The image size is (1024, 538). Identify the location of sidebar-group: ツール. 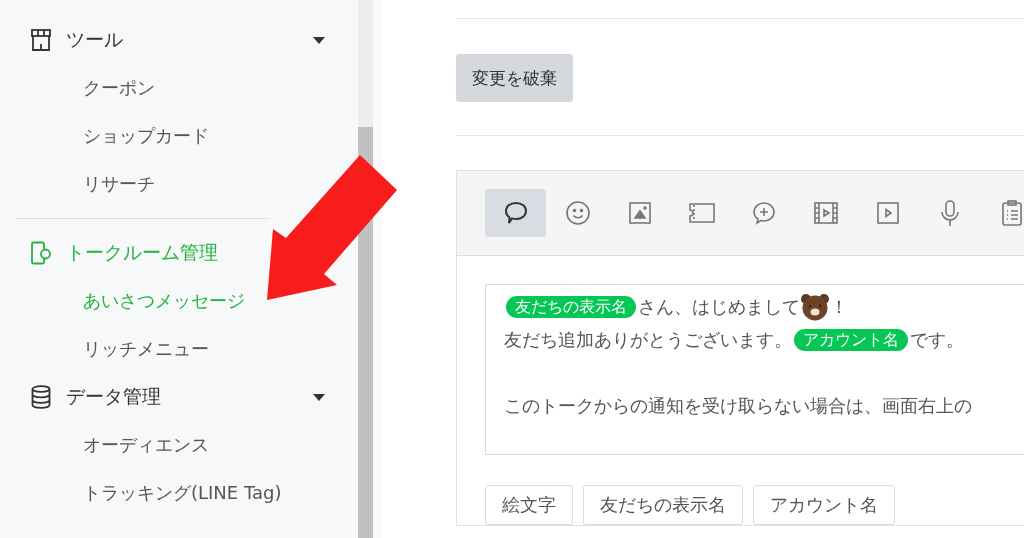
(179, 40).